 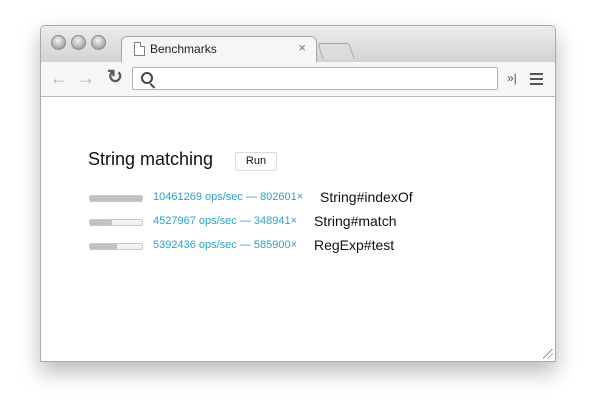 What do you see at coordinates (355, 221) in the screenshot?
I see `benchmark-name: String#match` at bounding box center [355, 221].